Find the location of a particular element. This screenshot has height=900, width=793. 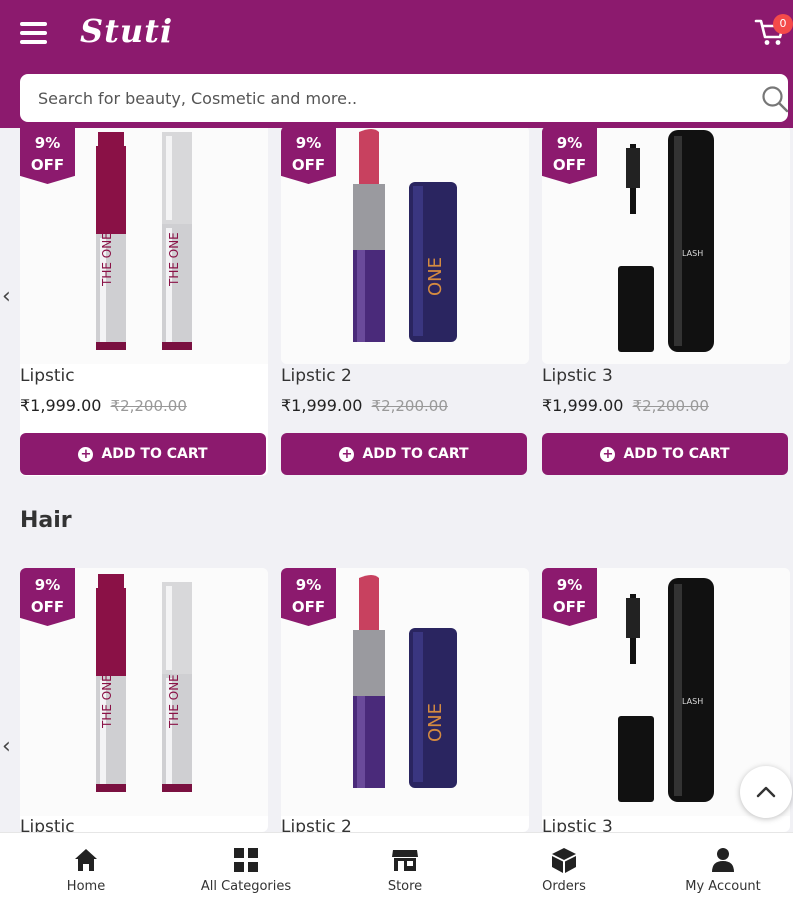

section-title-hair: Hair is located at coordinates (46, 520).